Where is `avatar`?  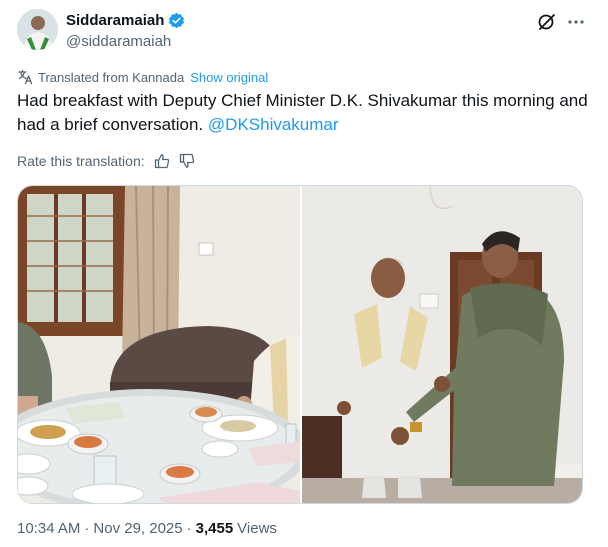
avatar is located at coordinates (37, 29).